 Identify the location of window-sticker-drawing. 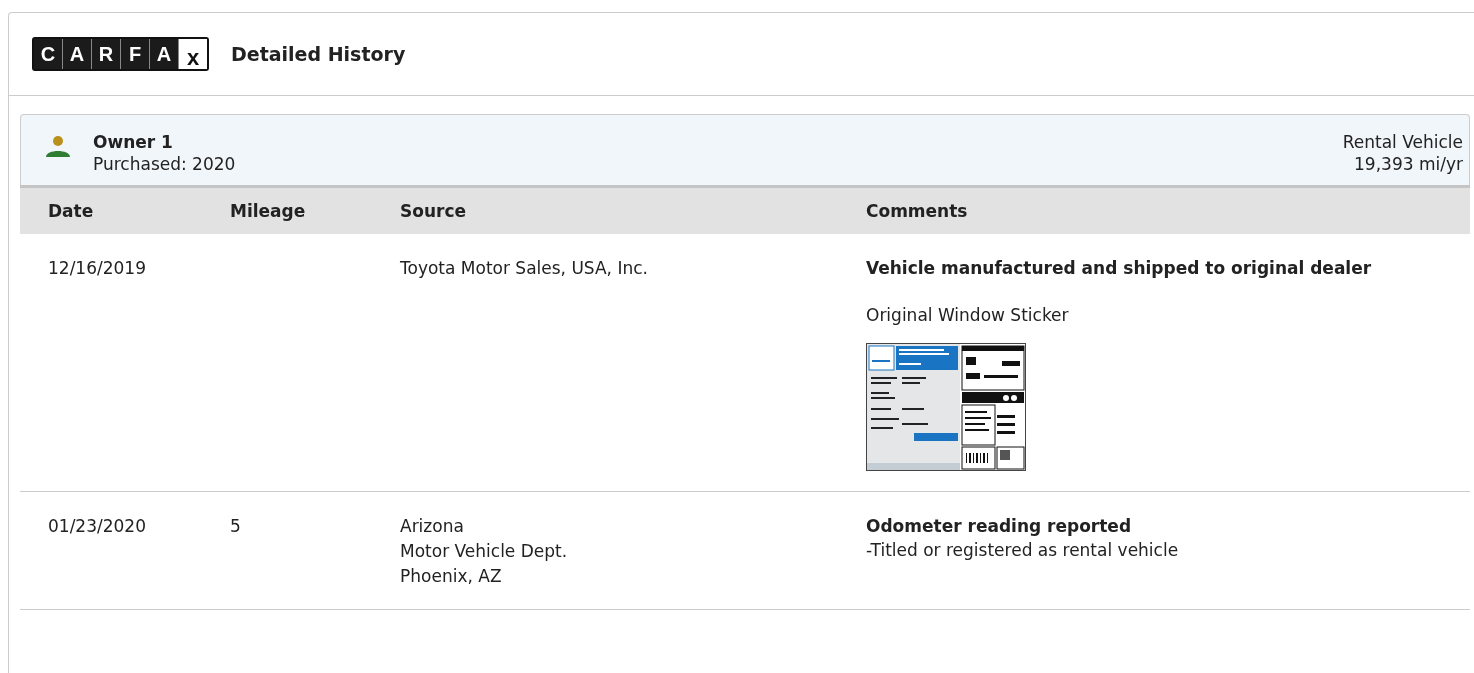
(946, 407).